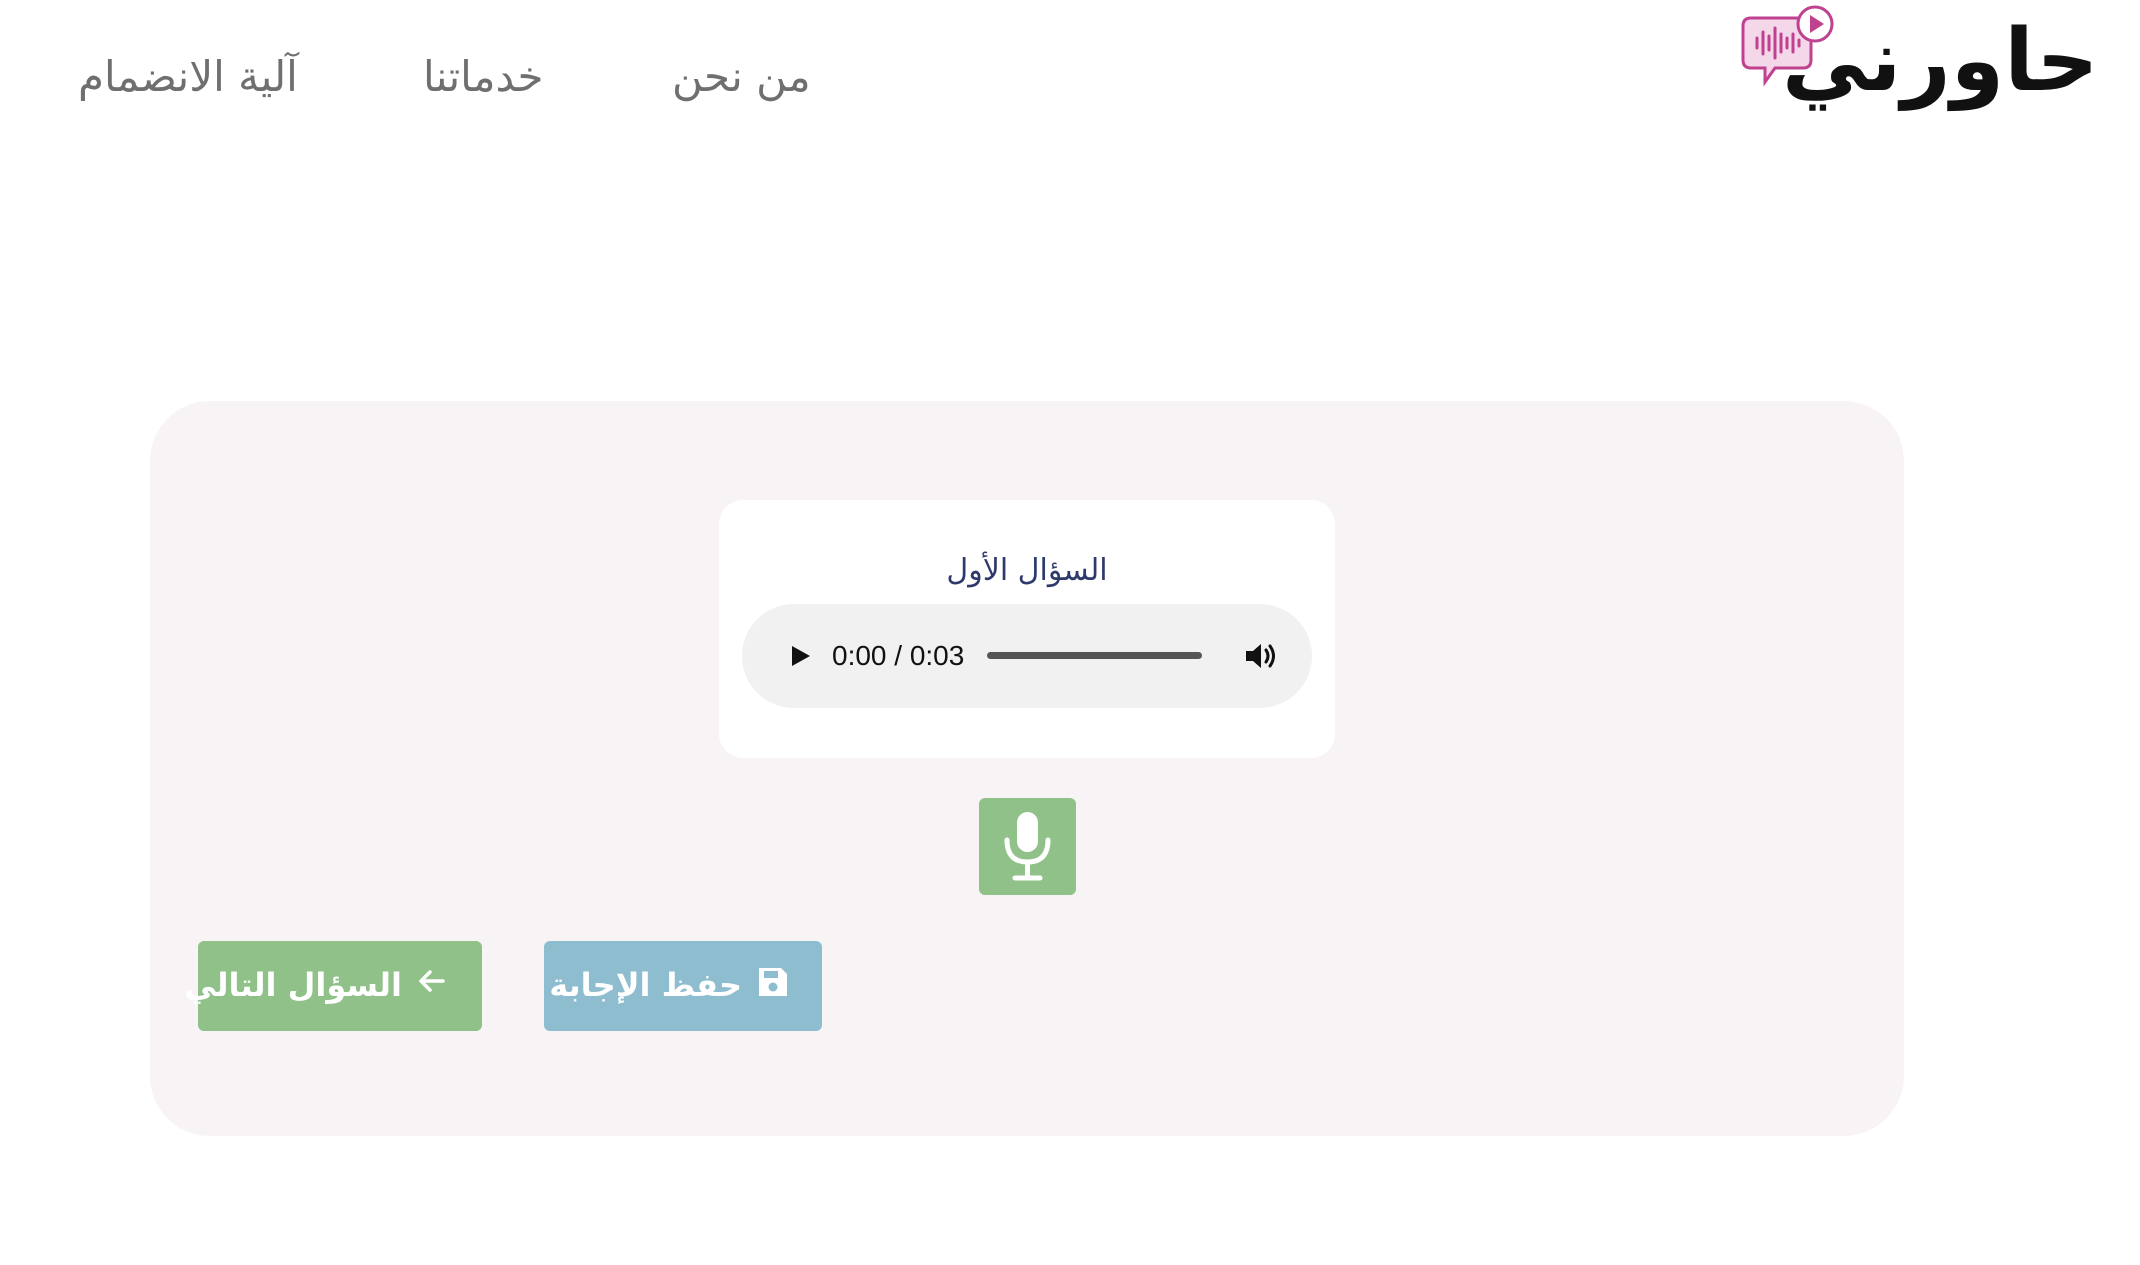  Describe the element at coordinates (898, 655) in the screenshot. I see `audio-time: 0:00 / 0:03` at that location.